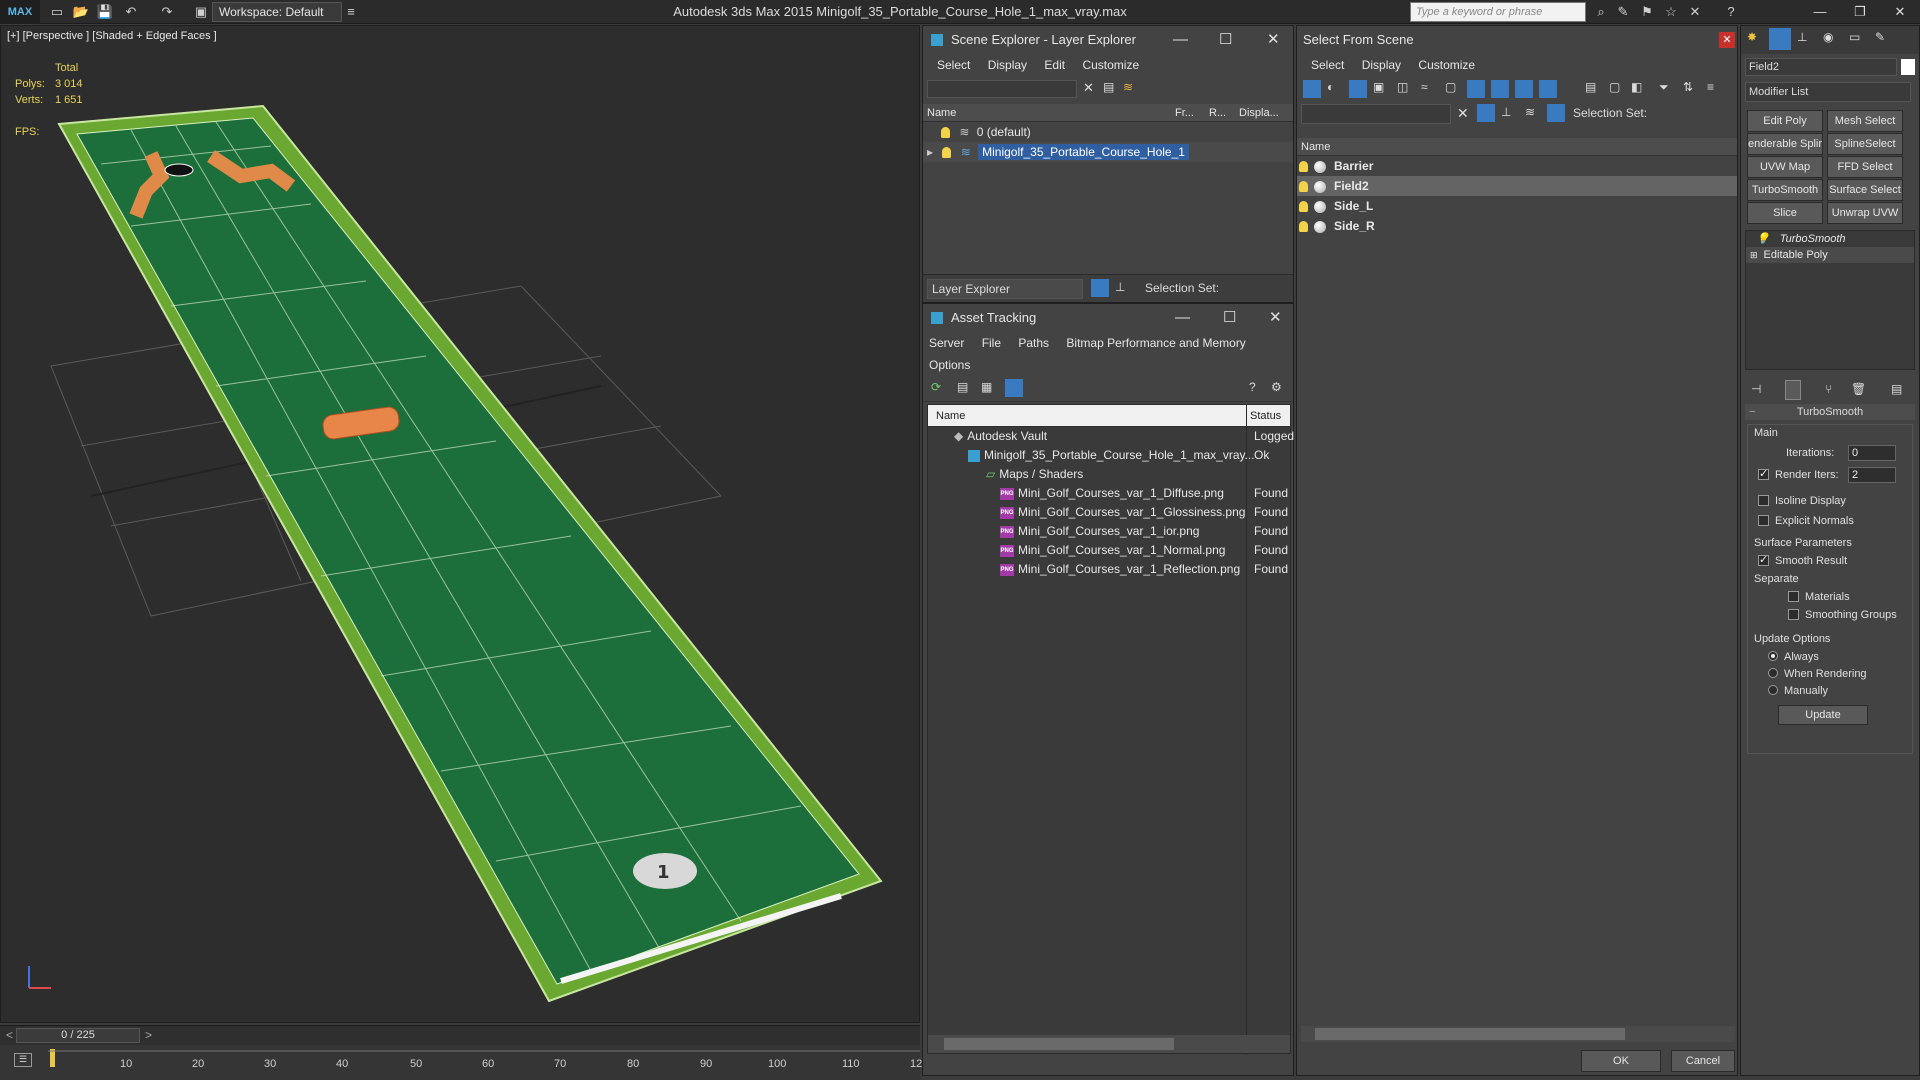 Image resolution: width=1920 pixels, height=1080 pixels. Describe the element at coordinates (1500, 89) in the screenshot. I see `display-bones-icon` at that location.